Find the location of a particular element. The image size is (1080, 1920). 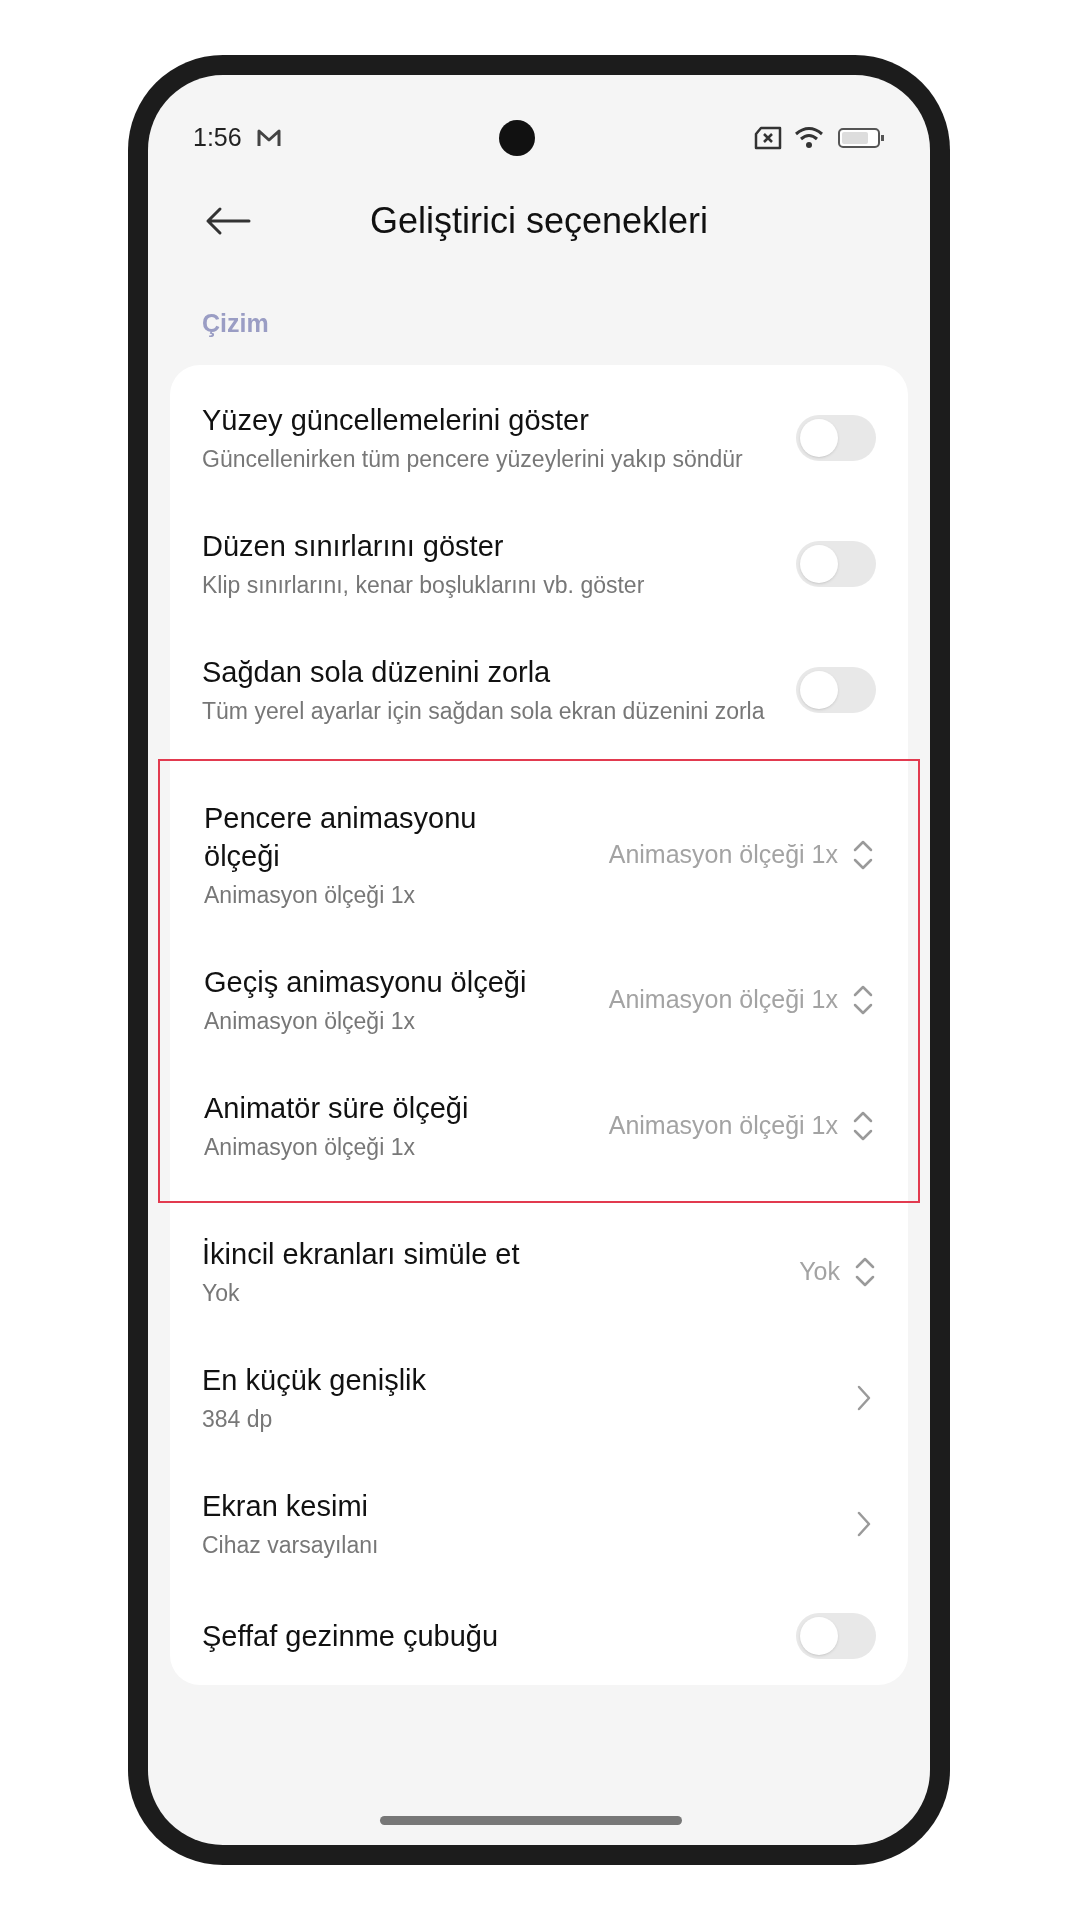

row-subtitle: Yok is located at coordinates (221, 1293).